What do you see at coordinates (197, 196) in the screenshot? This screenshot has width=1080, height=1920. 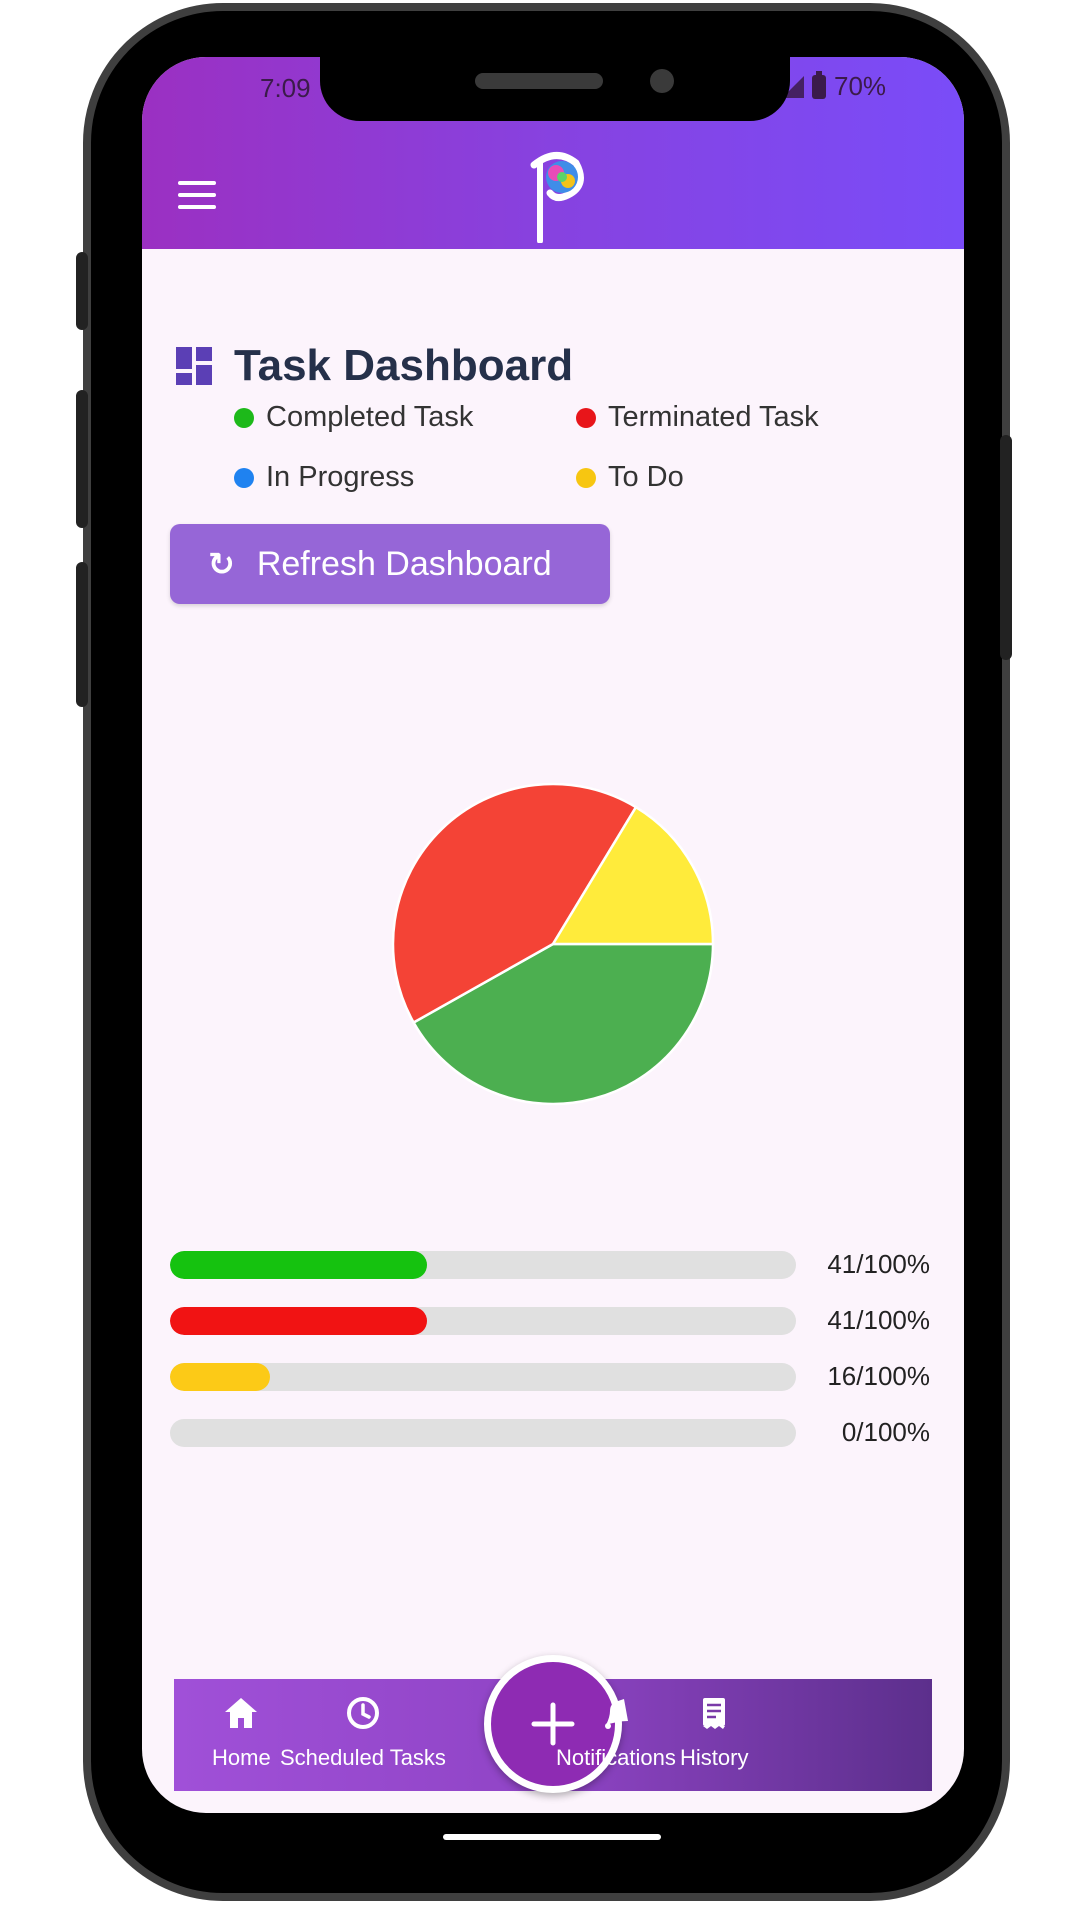 I see `hamburger-menu-icon` at bounding box center [197, 196].